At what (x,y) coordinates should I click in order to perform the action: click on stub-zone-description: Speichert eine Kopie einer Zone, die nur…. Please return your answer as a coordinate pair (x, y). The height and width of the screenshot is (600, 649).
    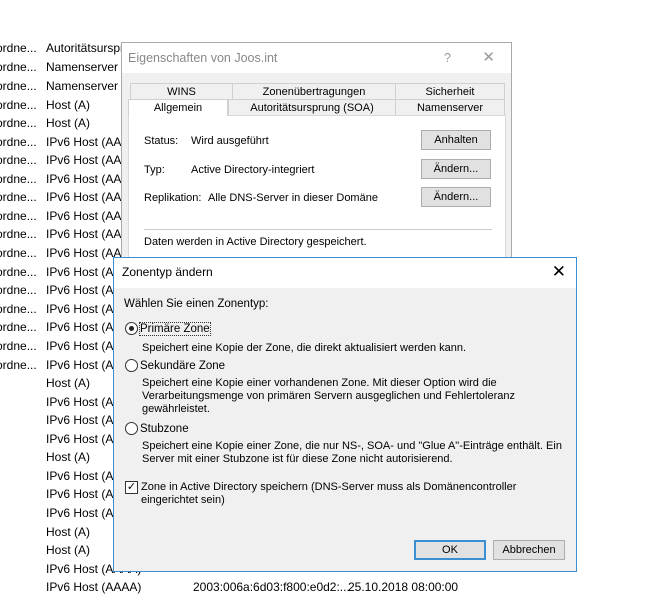
    Looking at the image, I should click on (352, 452).